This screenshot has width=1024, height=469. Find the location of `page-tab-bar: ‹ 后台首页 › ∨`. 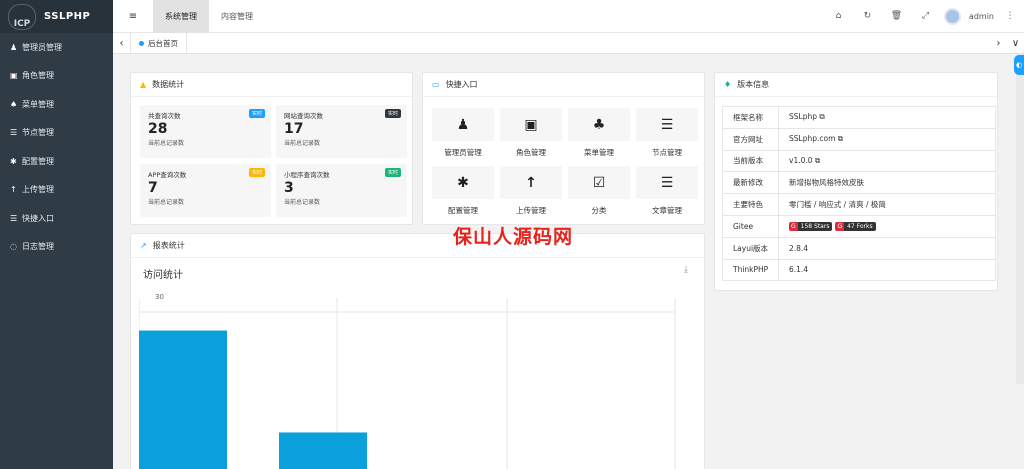

page-tab-bar: ‹ 后台首页 › ∨ is located at coordinates (568, 43).